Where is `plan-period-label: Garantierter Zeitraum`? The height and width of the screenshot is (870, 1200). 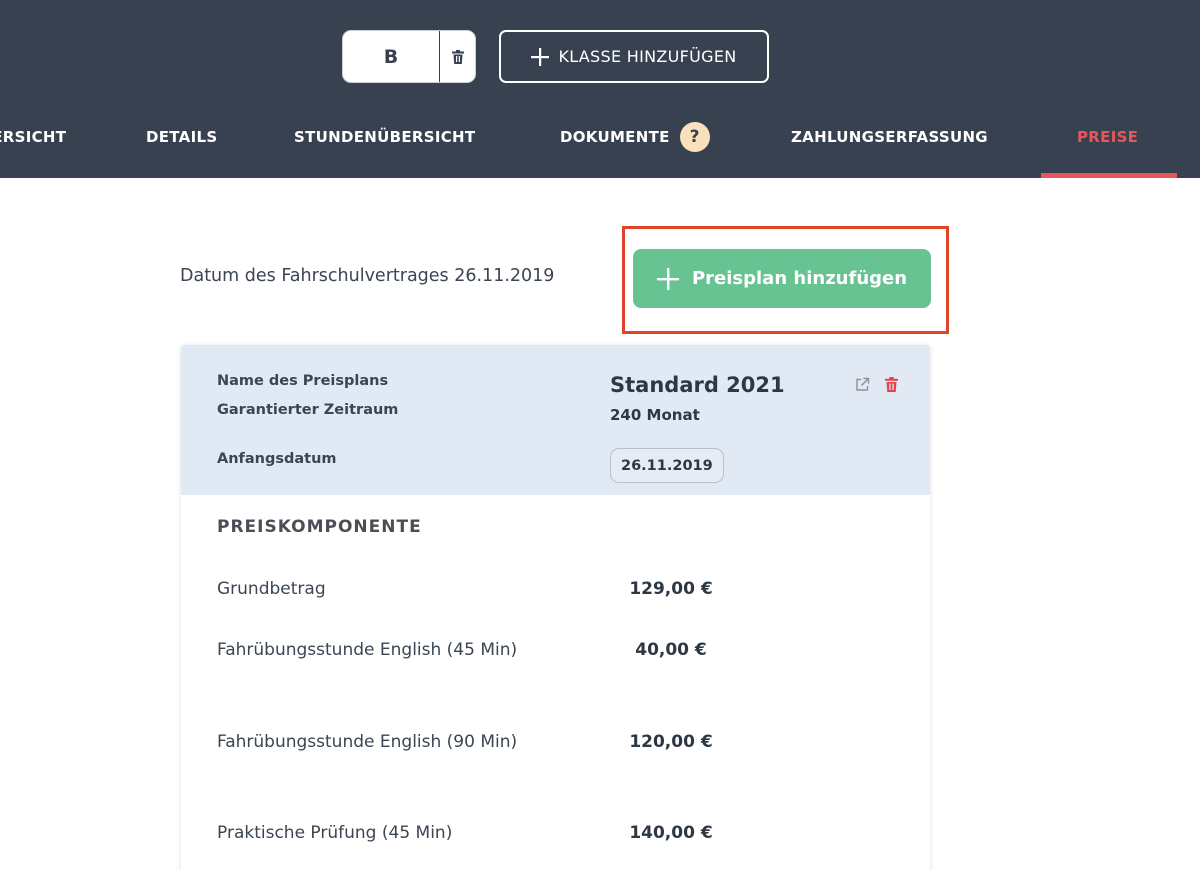
plan-period-label: Garantierter Zeitraum is located at coordinates (308, 410).